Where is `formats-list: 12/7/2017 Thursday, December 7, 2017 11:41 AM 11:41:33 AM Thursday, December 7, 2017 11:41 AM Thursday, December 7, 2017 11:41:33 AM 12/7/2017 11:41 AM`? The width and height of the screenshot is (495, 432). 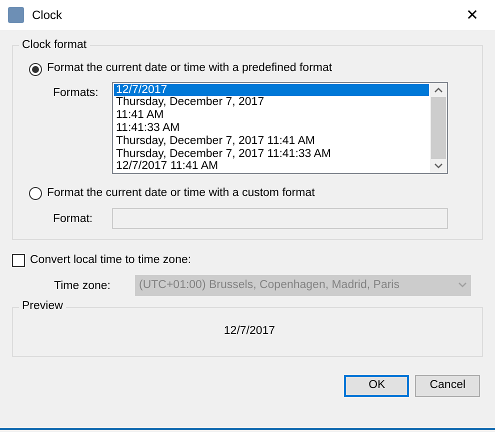
formats-list: 12/7/2017 Thursday, December 7, 2017 11:41 AM 11:41:33 AM Thursday, December 7, 2017 11:41 AM Thursday, December 7, 2017 11:41:33 AM 12/7/2017 11:41 AM is located at coordinates (280, 128).